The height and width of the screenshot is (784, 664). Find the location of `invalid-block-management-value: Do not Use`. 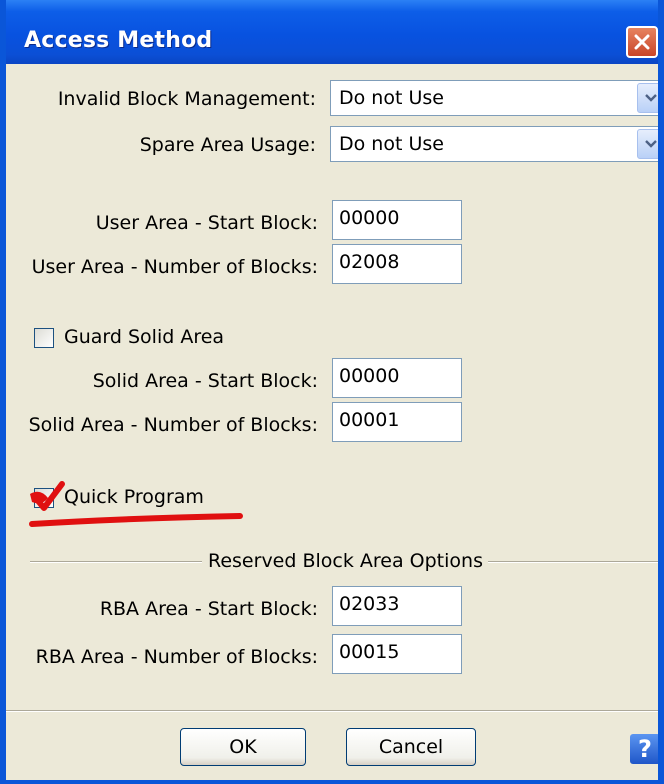

invalid-block-management-value: Do not Use is located at coordinates (391, 98).